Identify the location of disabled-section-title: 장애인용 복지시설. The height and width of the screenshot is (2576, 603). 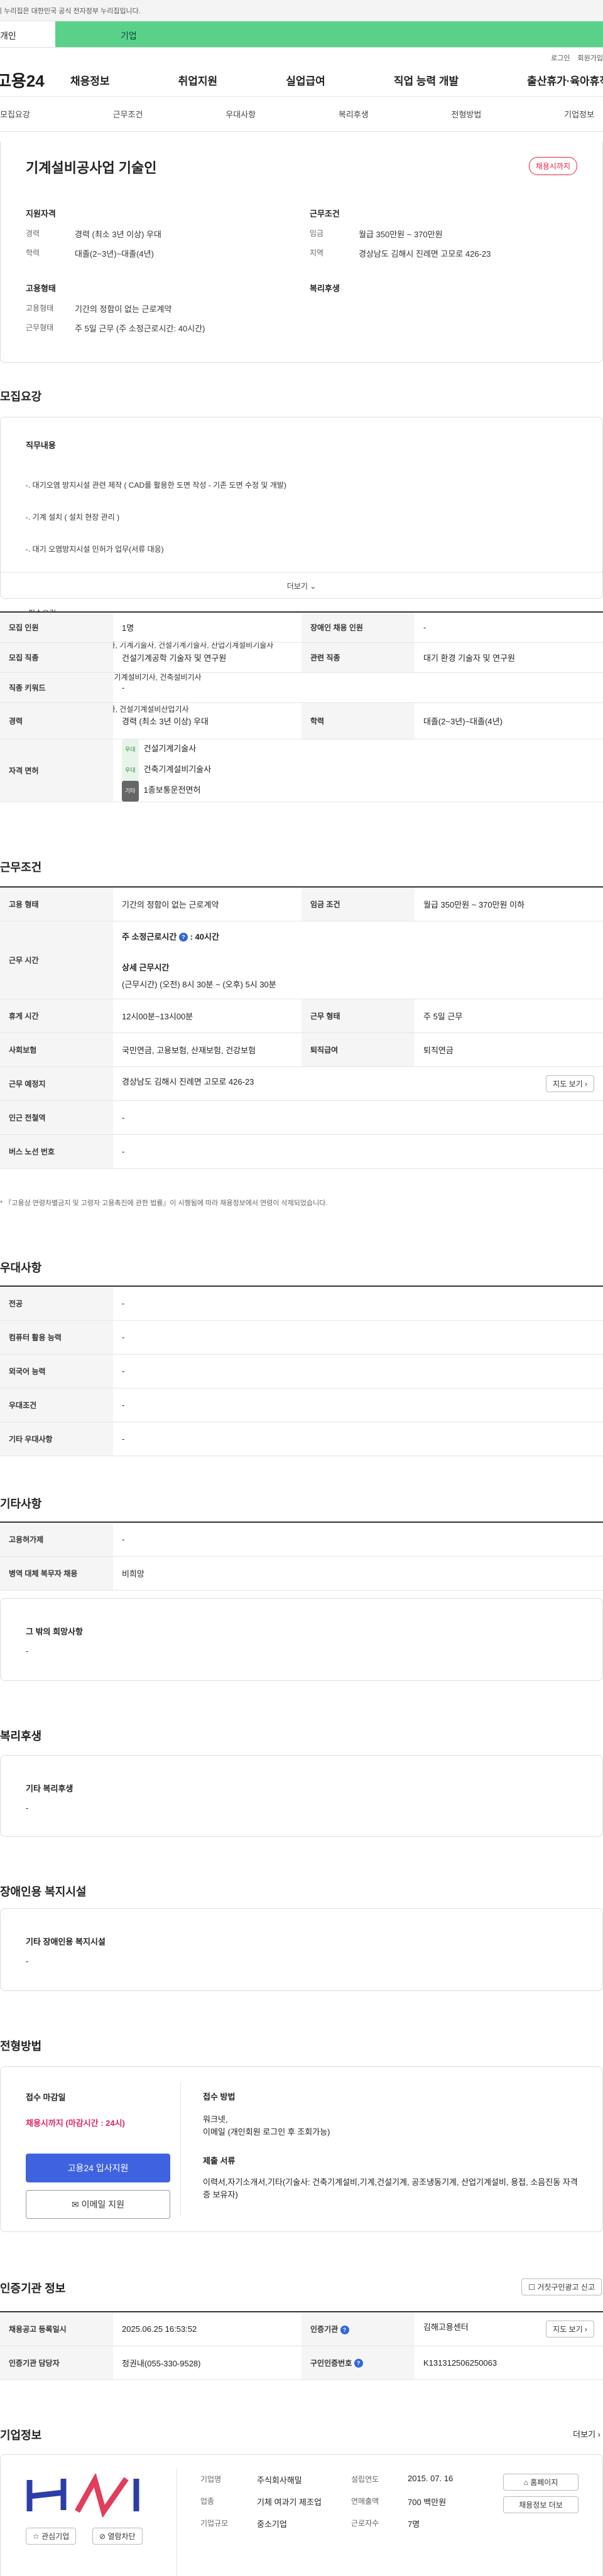
(44, 1892).